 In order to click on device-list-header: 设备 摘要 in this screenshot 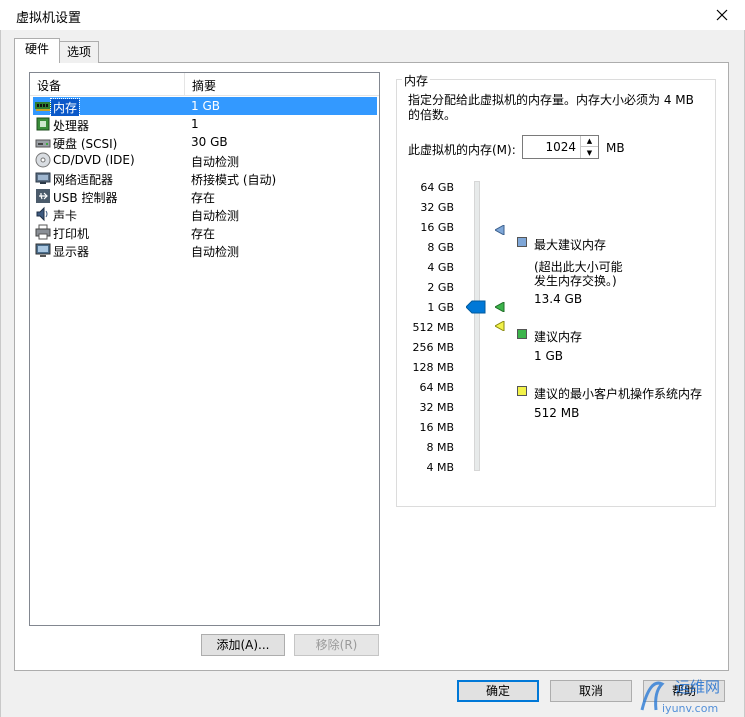, I will do `click(204, 84)`.